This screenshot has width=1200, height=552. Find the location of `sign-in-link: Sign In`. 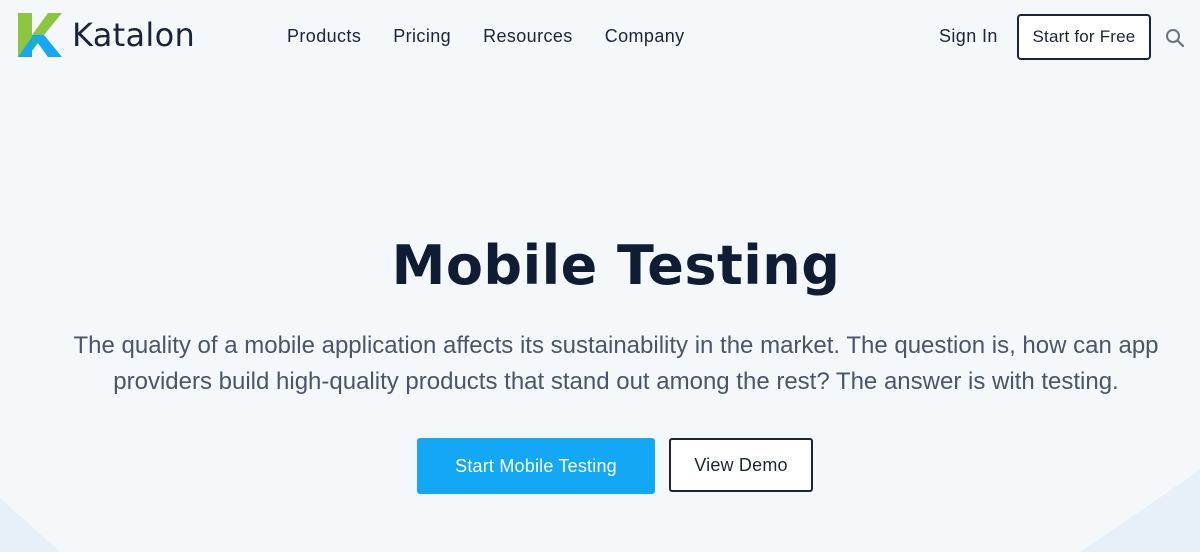

sign-in-link: Sign In is located at coordinates (968, 36).